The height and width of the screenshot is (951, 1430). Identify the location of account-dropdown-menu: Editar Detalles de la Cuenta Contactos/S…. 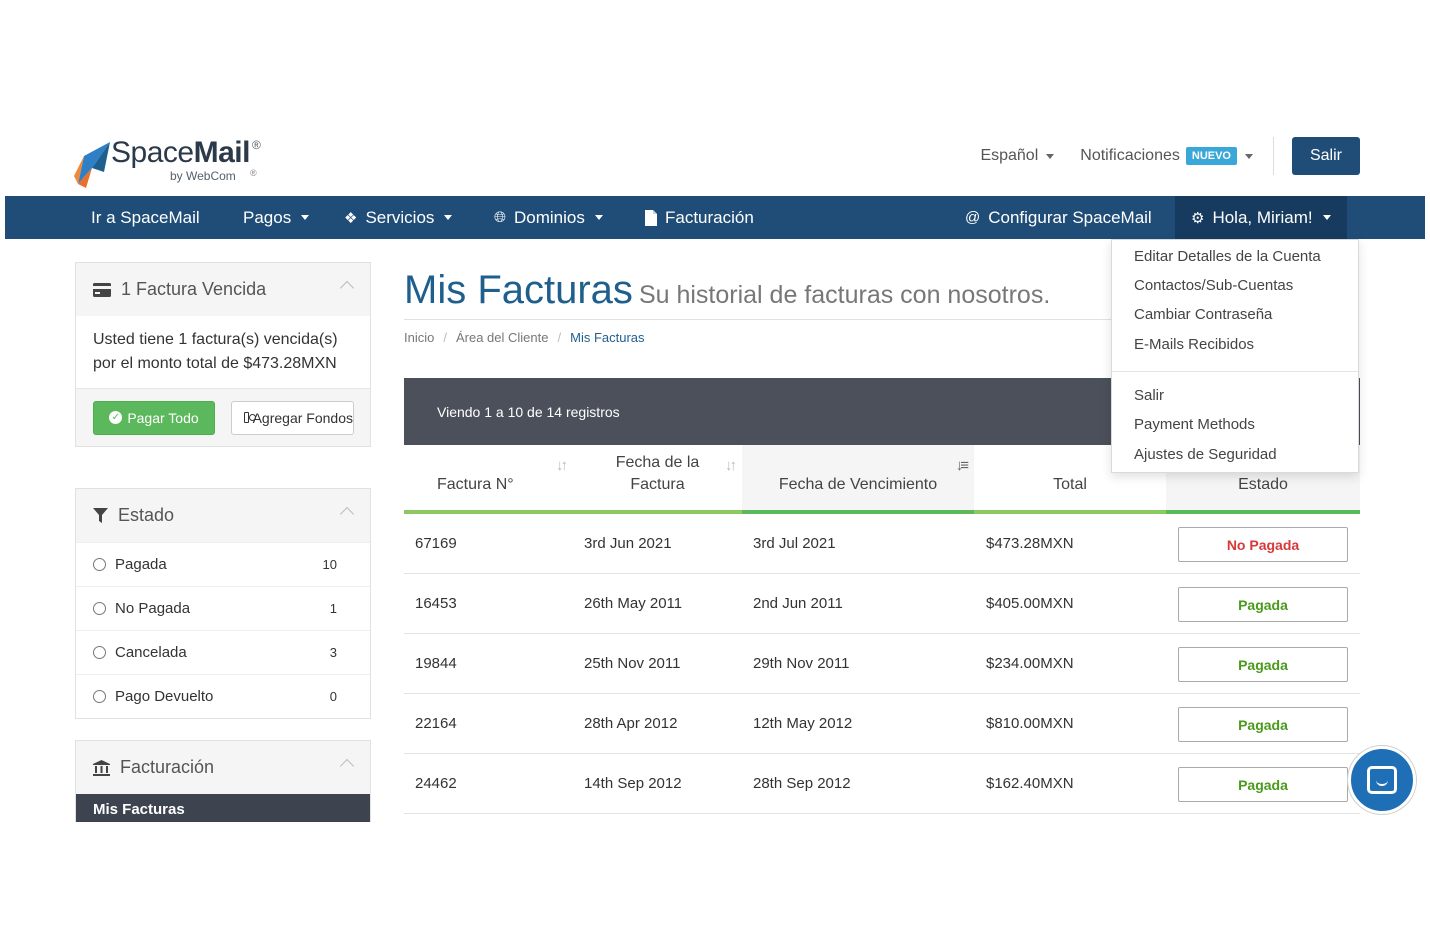
(1235, 356).